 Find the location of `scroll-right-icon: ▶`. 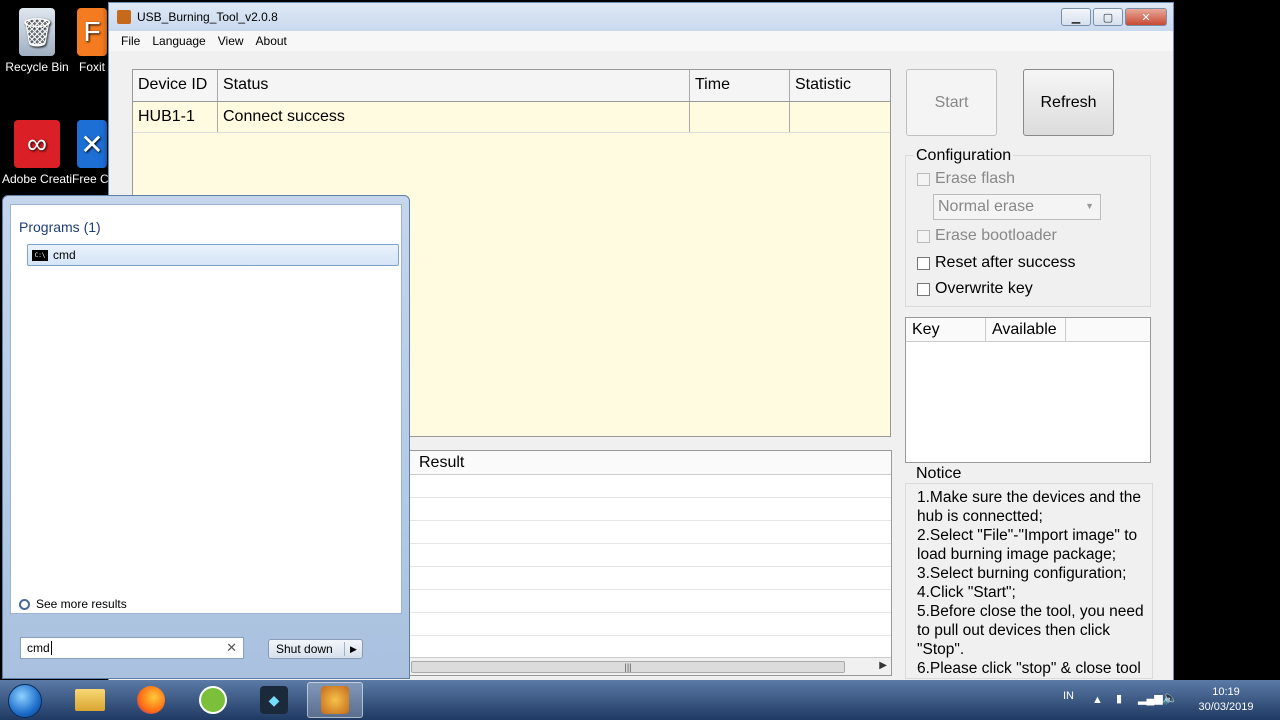

scroll-right-icon: ▶ is located at coordinates (883, 665).